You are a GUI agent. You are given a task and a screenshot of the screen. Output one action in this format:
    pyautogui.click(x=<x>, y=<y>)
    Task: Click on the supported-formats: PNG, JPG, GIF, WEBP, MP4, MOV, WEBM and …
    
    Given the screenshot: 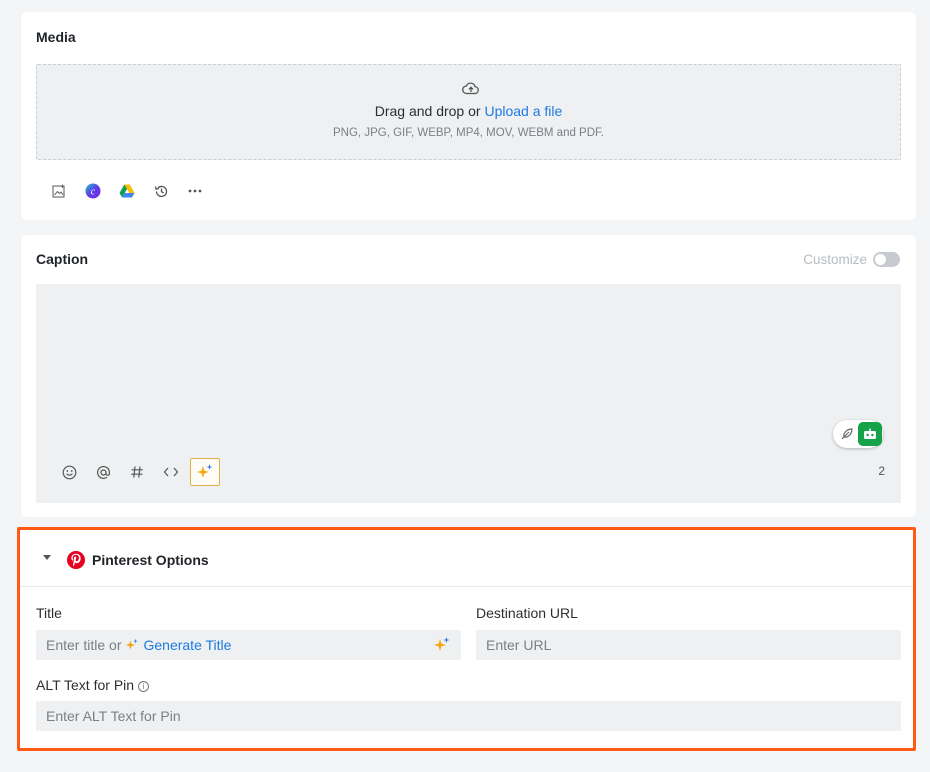 What is the action you would take?
    pyautogui.click(x=468, y=133)
    